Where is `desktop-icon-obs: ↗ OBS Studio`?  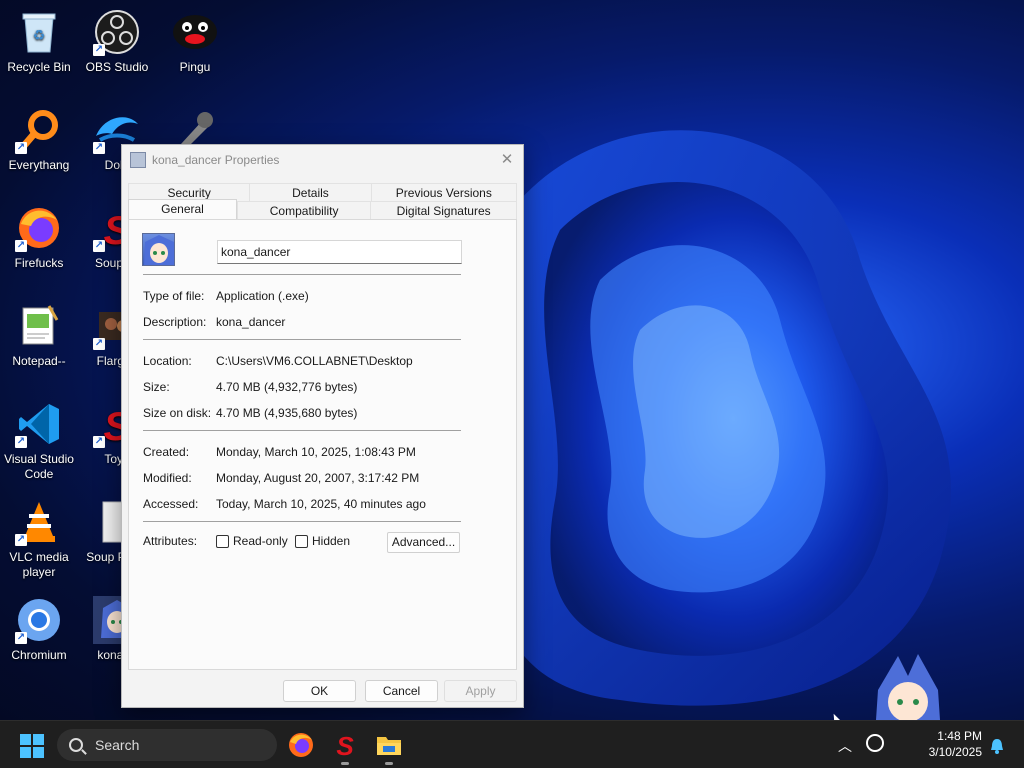 desktop-icon-obs: ↗ OBS Studio is located at coordinates (117, 41).